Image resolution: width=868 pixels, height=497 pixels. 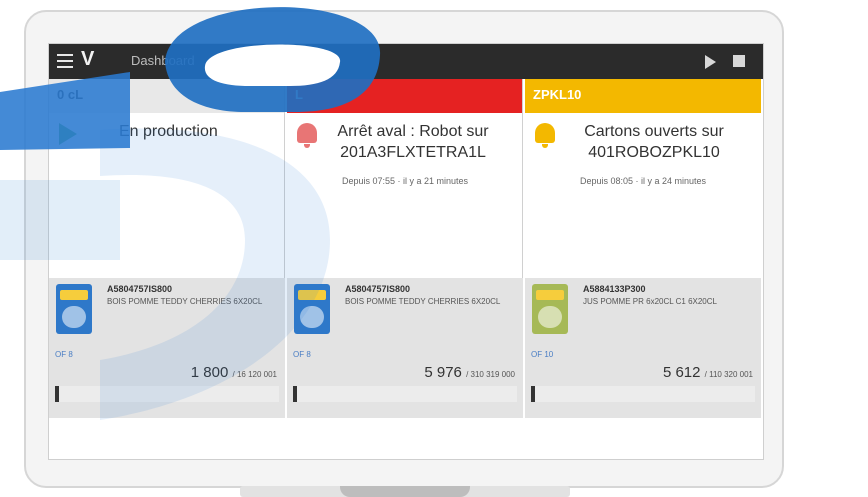 What do you see at coordinates (739, 61) in the screenshot?
I see `stop-icon` at bounding box center [739, 61].